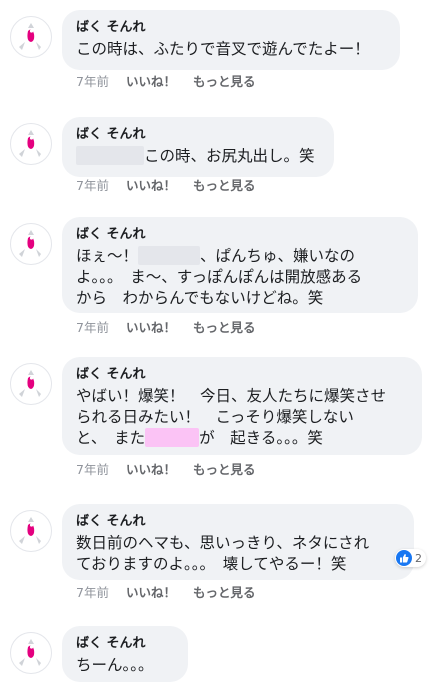 The height and width of the screenshot is (691, 442). I want to click on comment-text-segment: この時、お尻丸出し。笑, so click(229, 156).